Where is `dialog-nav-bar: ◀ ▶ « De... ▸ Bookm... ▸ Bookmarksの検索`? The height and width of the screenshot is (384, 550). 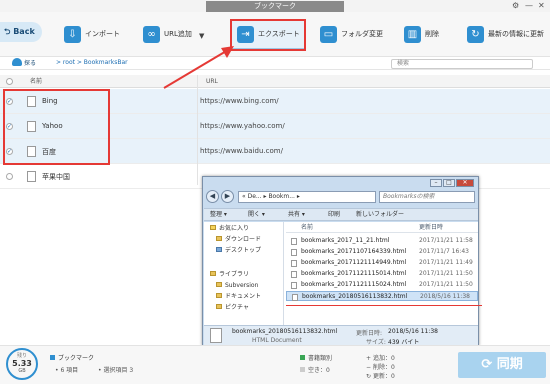
dialog-nav-bar: ◀ ▶ « De... ▸ Bookm... ▸ Bookmarksの検索 is located at coordinates (340, 197).